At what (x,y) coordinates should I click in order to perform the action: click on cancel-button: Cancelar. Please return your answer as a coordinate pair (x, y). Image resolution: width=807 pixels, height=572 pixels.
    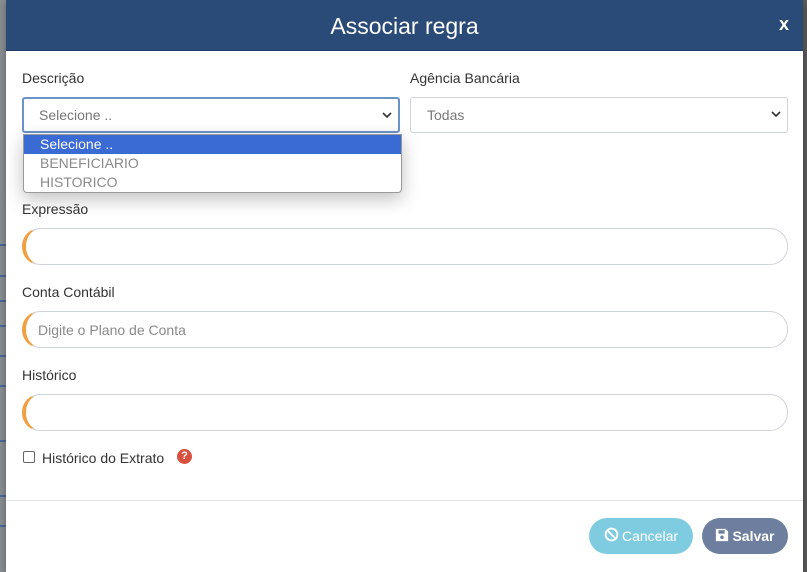
    Looking at the image, I should click on (641, 536).